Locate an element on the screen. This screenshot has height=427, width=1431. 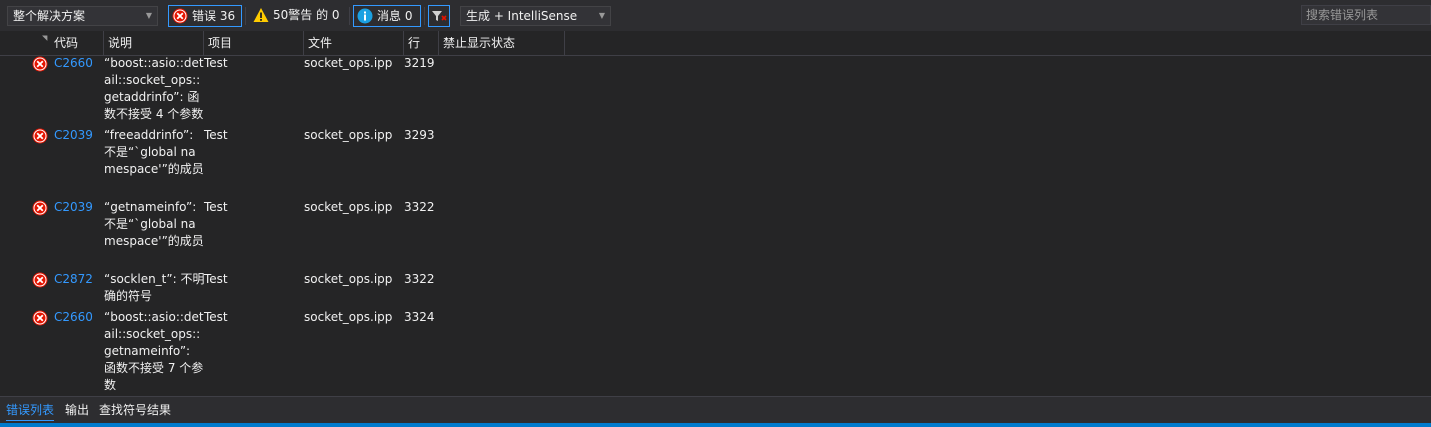
warning-icon is located at coordinates (261, 15).